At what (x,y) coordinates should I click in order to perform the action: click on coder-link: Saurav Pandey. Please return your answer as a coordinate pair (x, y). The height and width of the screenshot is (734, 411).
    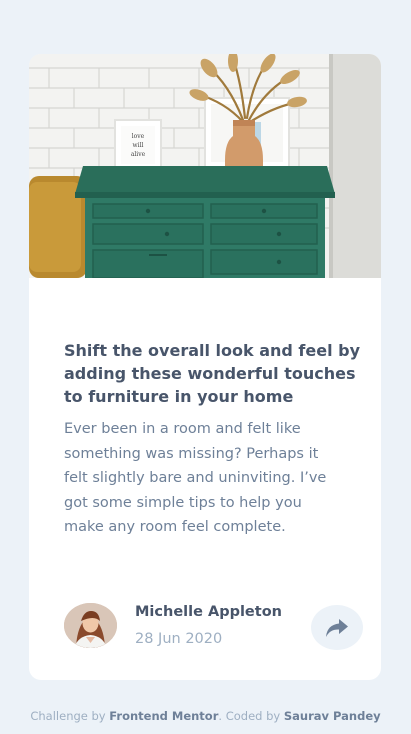
    Looking at the image, I should click on (332, 716).